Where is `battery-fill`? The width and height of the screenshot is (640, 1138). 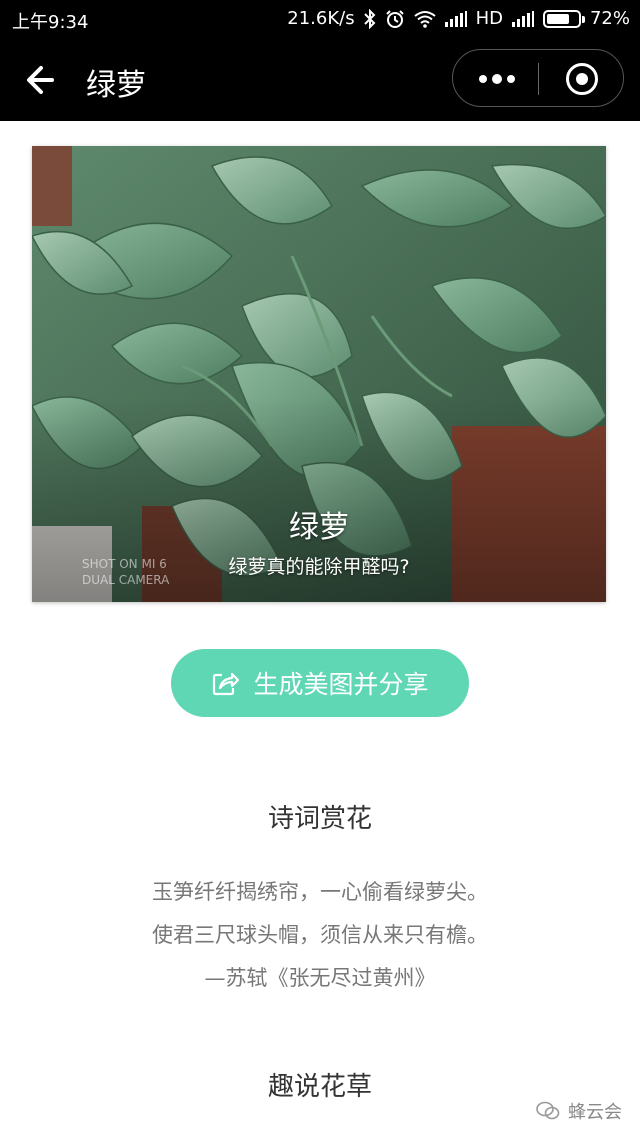
battery-fill is located at coordinates (557, 18).